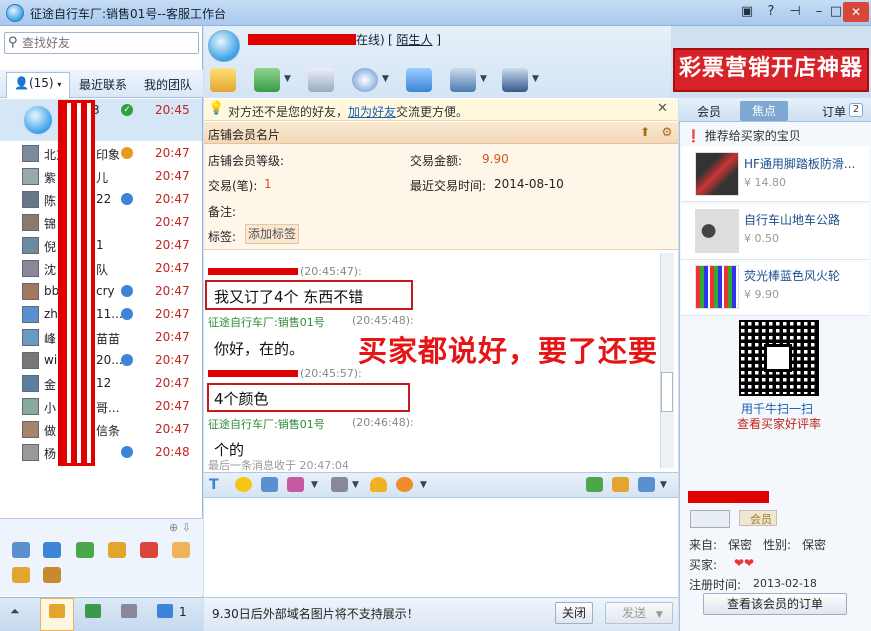 This screenshot has height=631, width=871. I want to click on contact-name: 沈, so click(50, 270).